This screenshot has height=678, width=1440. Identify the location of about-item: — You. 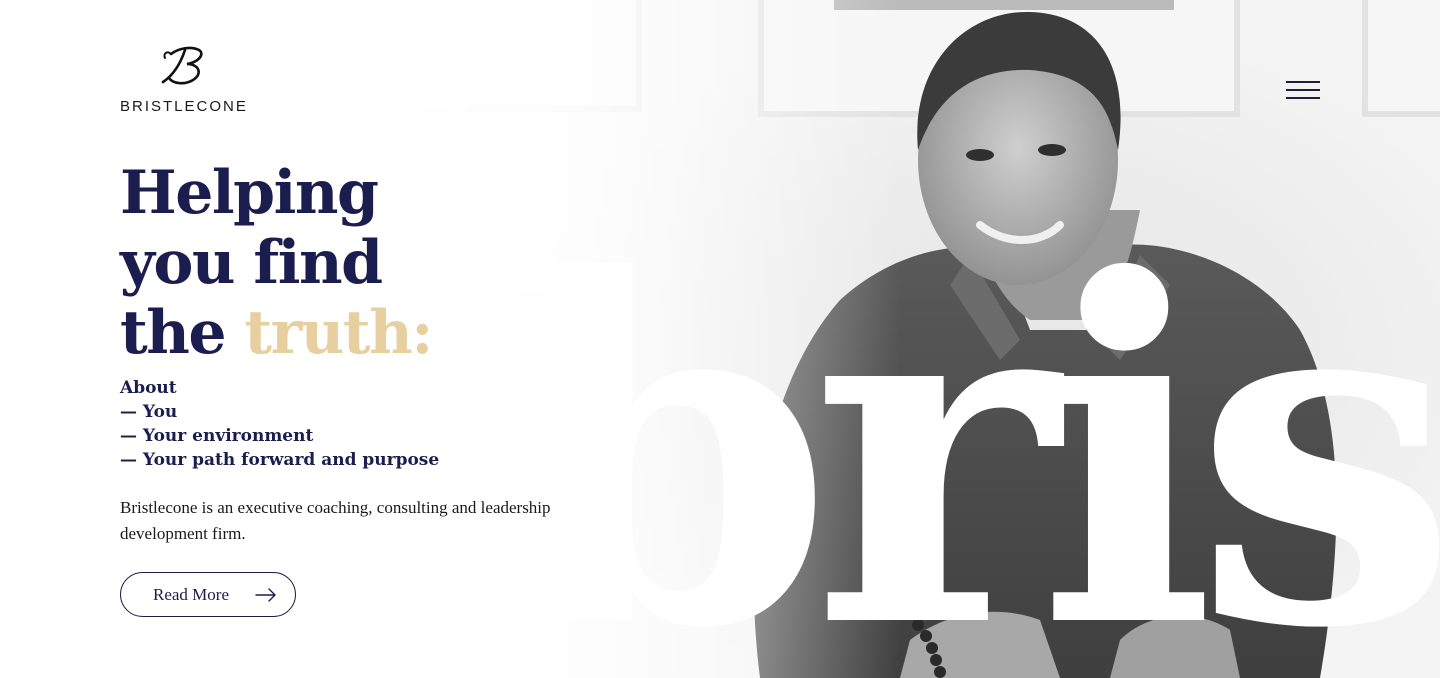
(149, 412).